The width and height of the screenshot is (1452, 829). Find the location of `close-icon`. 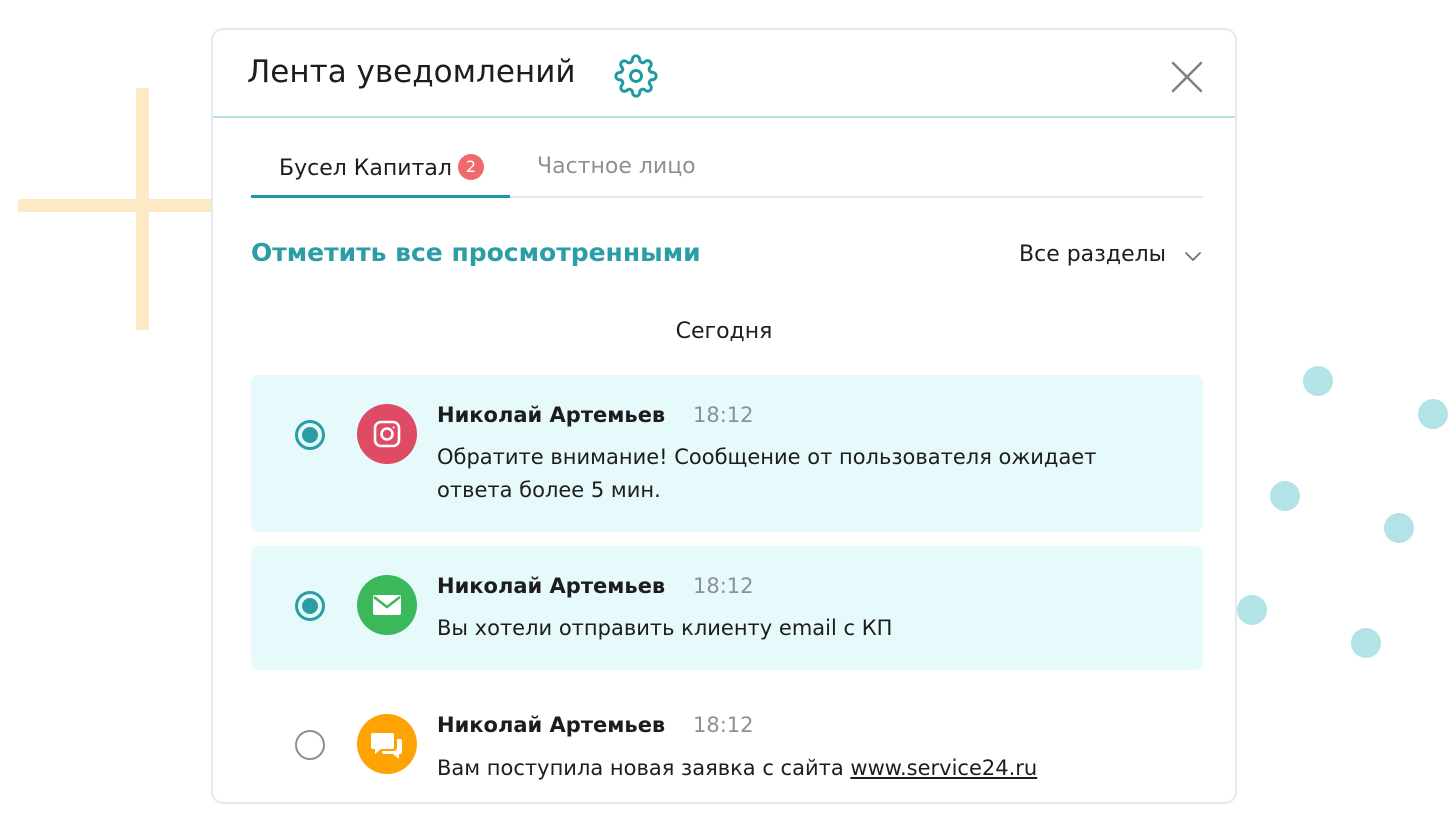

close-icon is located at coordinates (1187, 77).